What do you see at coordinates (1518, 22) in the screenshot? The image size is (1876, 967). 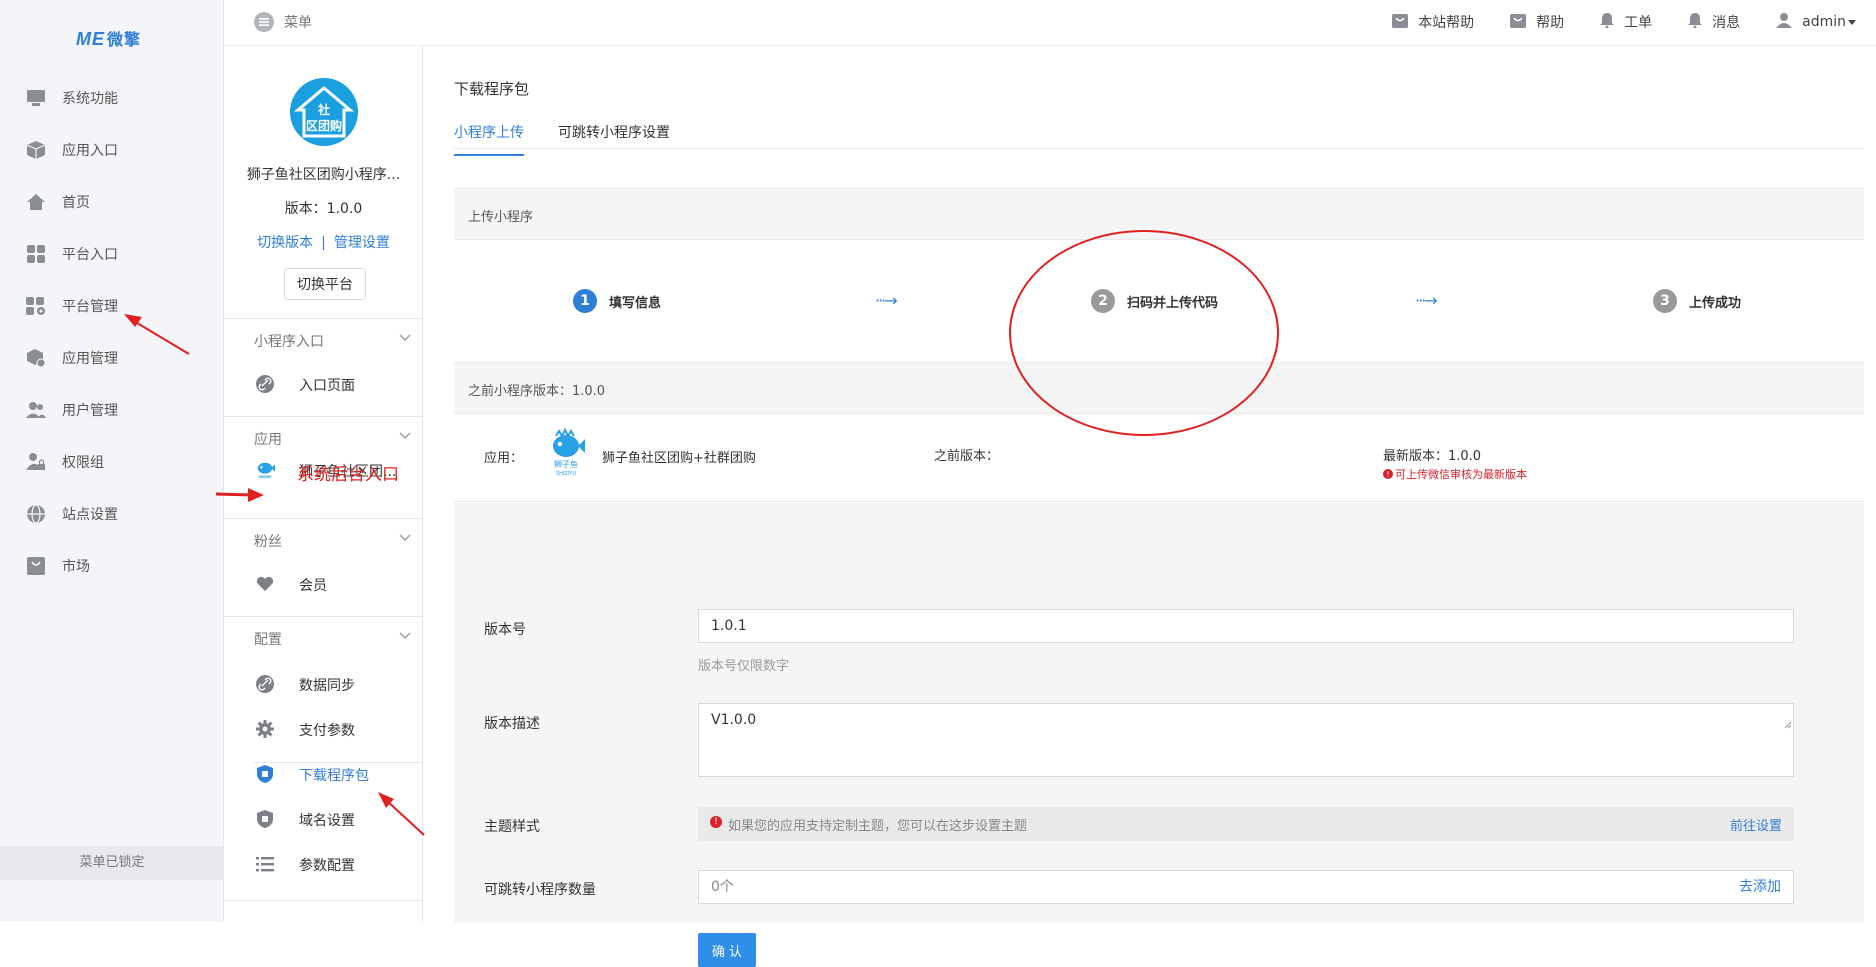 I see `bag-icon` at bounding box center [1518, 22].